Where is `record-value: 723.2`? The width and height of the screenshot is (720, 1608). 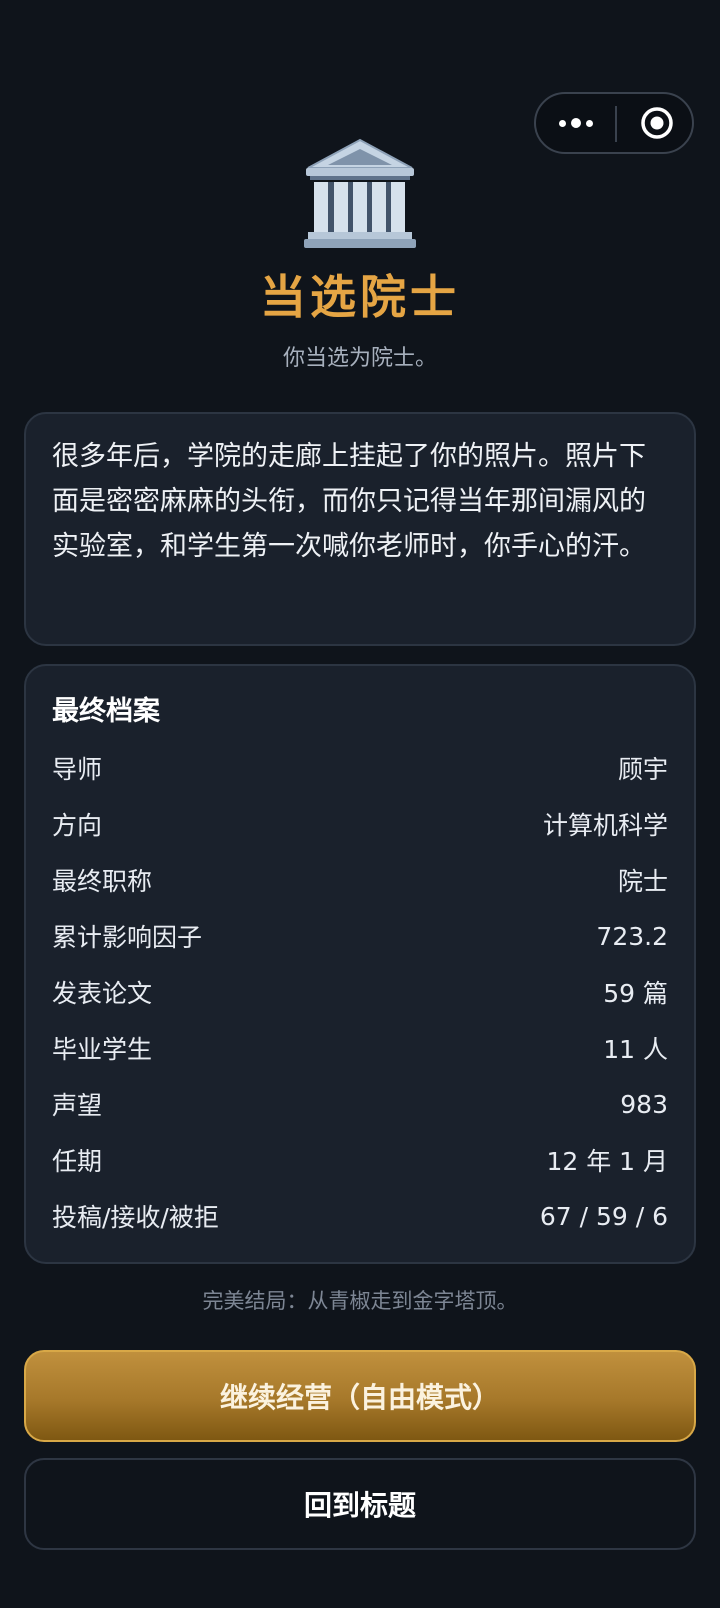 record-value: 723.2 is located at coordinates (632, 936).